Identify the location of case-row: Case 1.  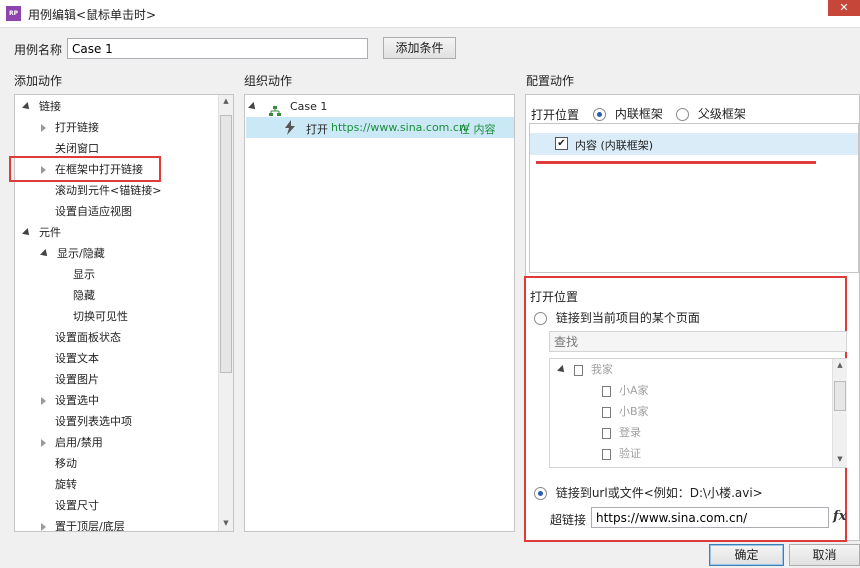
(288, 106).